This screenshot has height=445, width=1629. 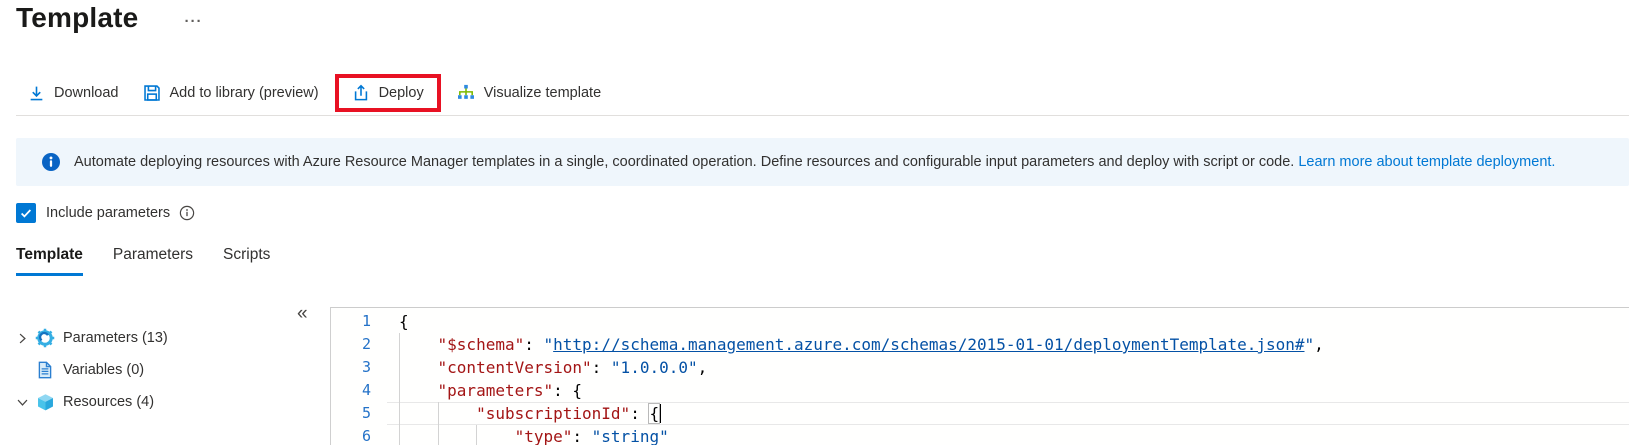 What do you see at coordinates (1426, 162) in the screenshot?
I see `learn-more-link: Learn more about template deployment.` at bounding box center [1426, 162].